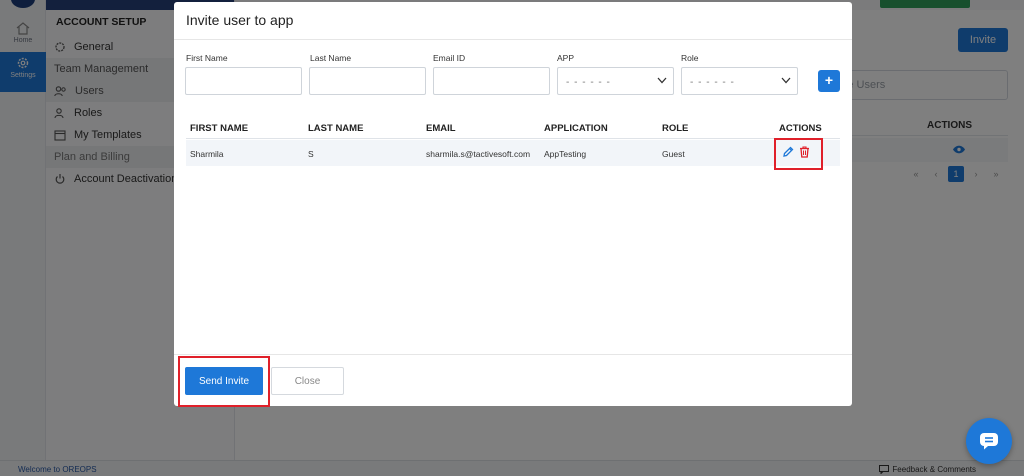  I want to click on col-first-name: FIRST NAME, so click(219, 128).